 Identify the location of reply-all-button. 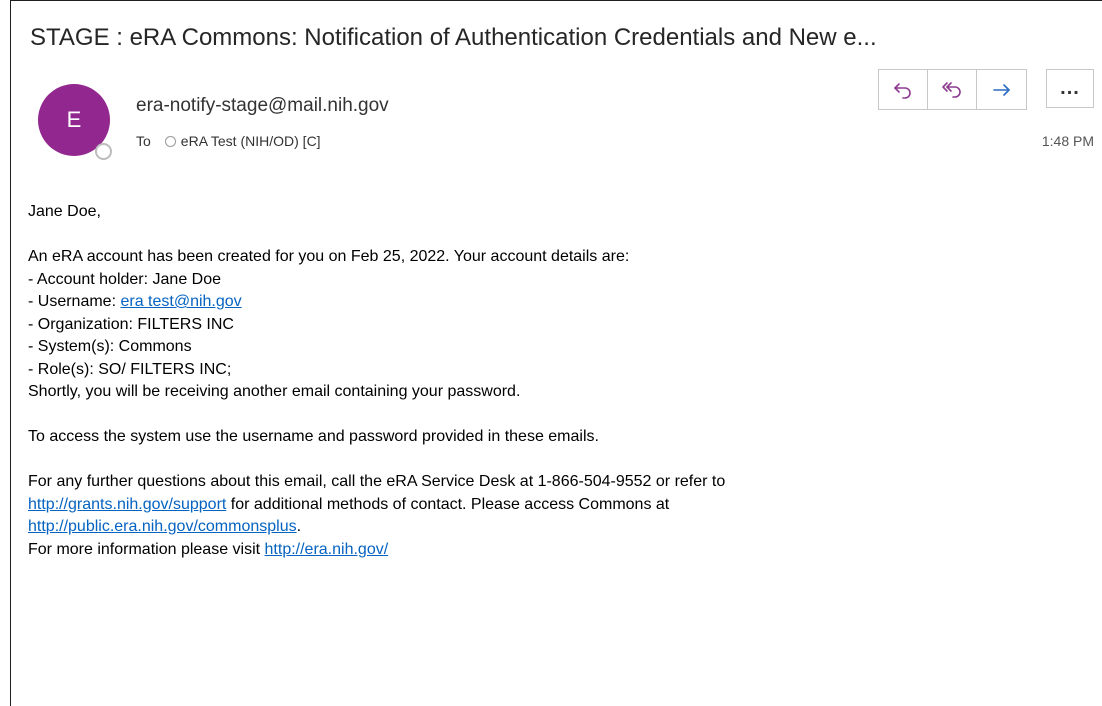
(952, 89).